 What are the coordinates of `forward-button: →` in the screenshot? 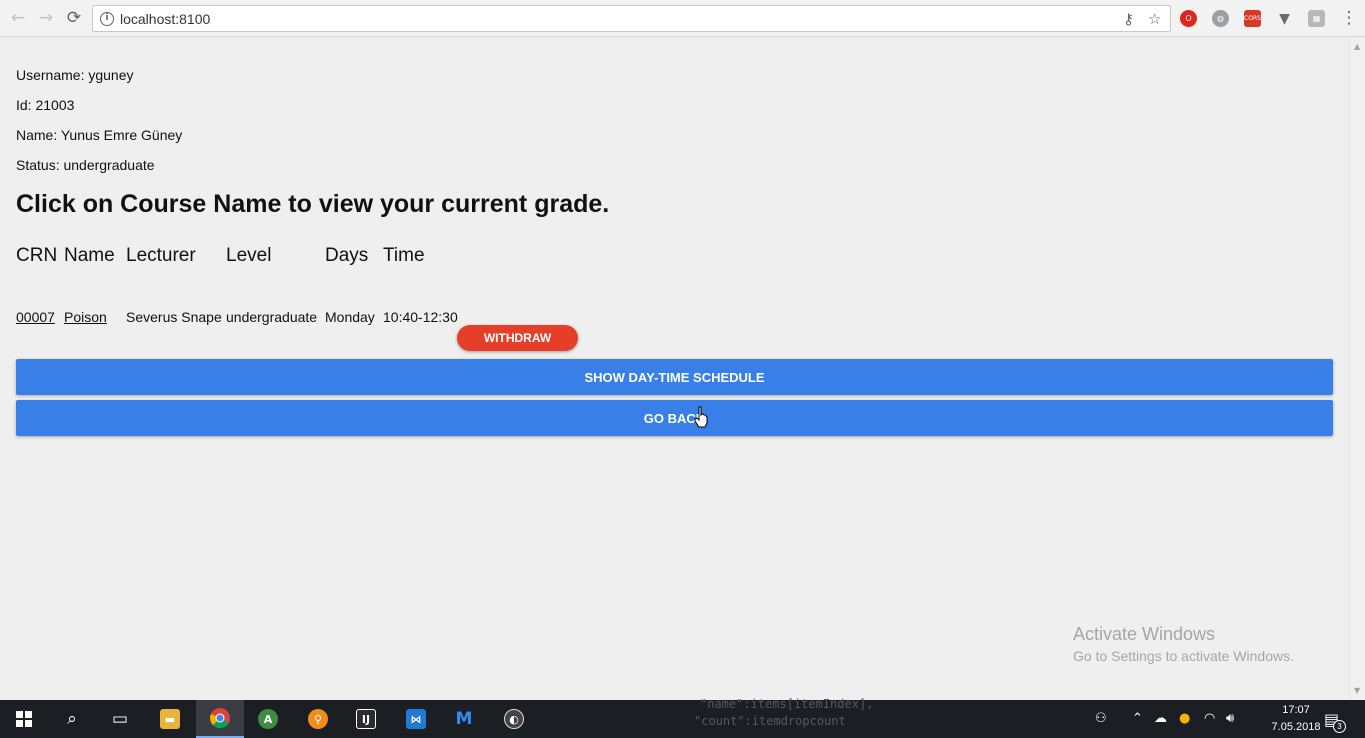 It's located at (46, 18).